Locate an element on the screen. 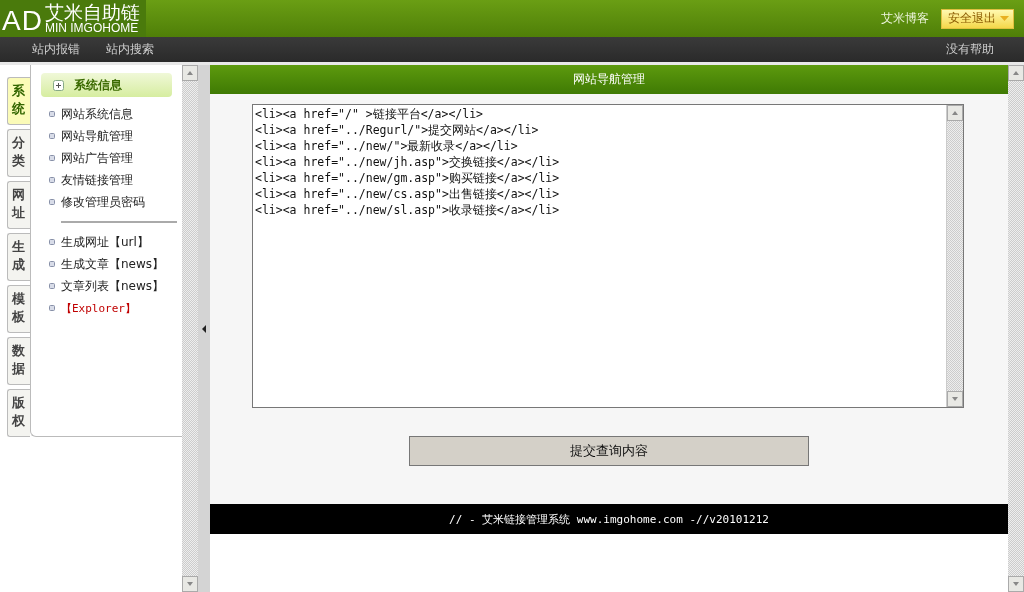 The width and height of the screenshot is (1024, 592). menu-link: 网站广告管理 is located at coordinates (97, 158).